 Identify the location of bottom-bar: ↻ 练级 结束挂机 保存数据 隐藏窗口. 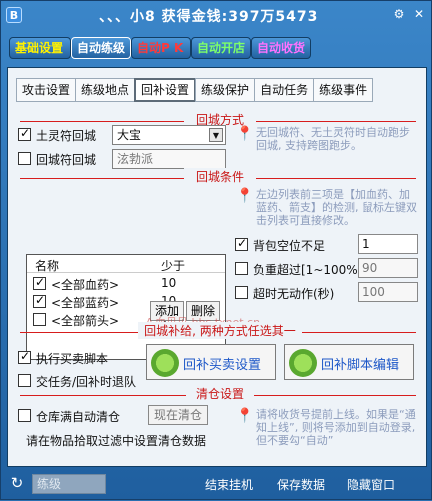
(216, 484).